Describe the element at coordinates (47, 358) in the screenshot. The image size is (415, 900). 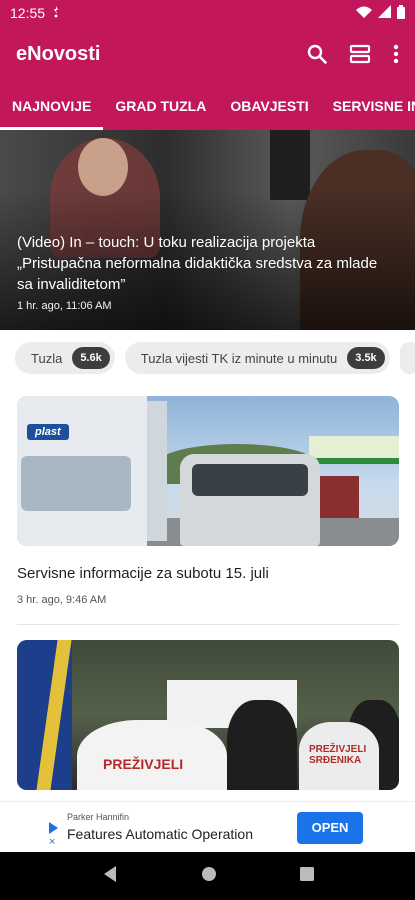
I see `chip-label: Tuzla` at that location.